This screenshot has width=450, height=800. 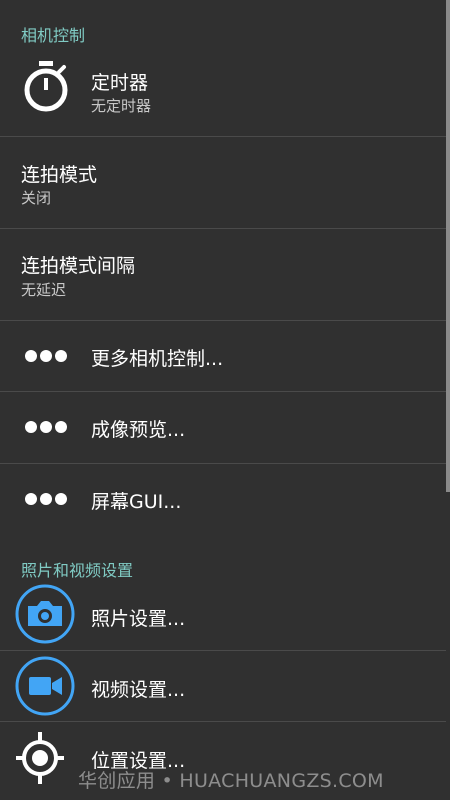 What do you see at coordinates (231, 781) in the screenshot?
I see `watermark-text: 华创应用 • HUACHUANGZS.COM` at bounding box center [231, 781].